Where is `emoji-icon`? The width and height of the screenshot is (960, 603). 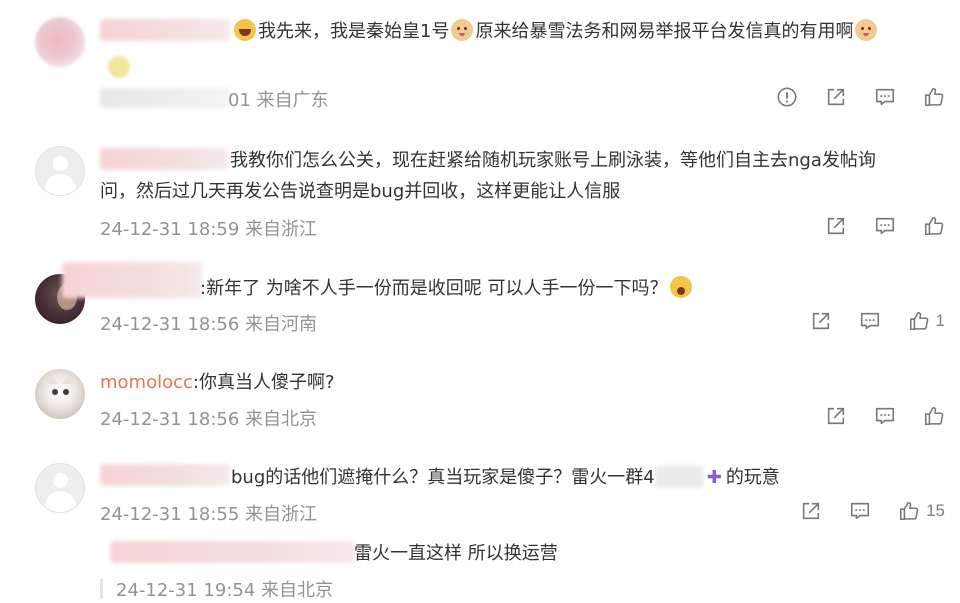
emoji-icon is located at coordinates (119, 67).